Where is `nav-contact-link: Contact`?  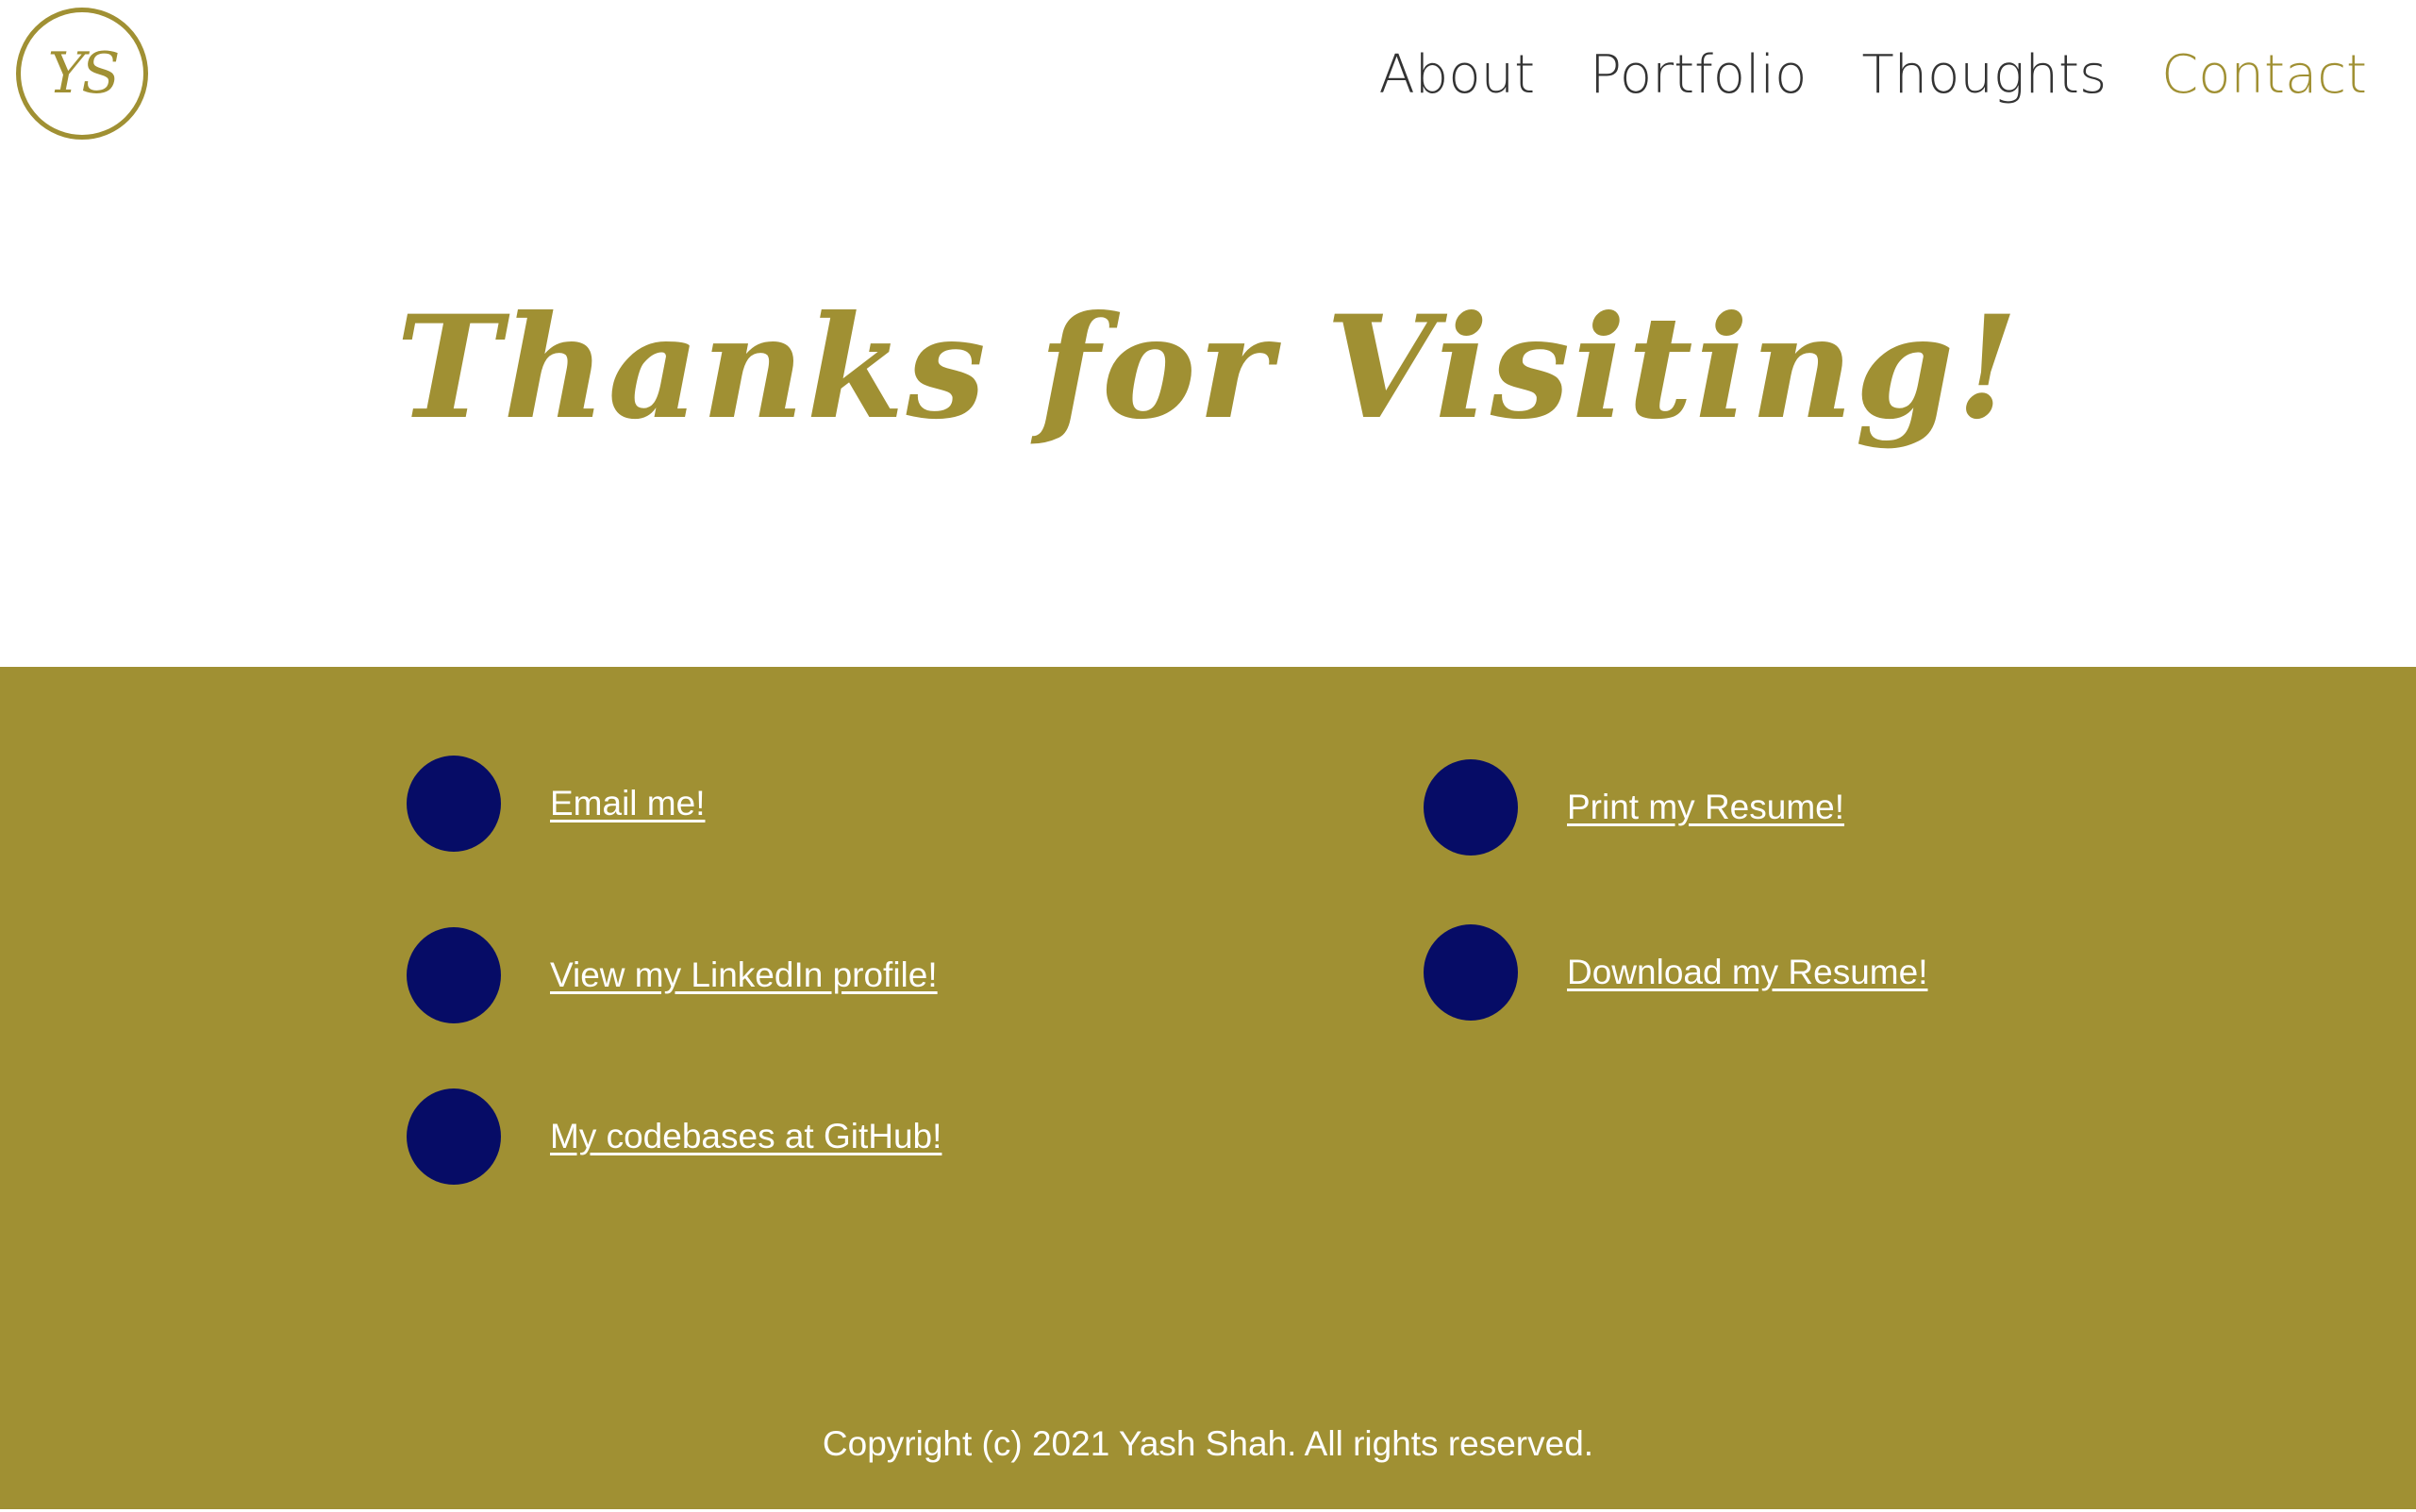
nav-contact-link: Contact is located at coordinates (2264, 75).